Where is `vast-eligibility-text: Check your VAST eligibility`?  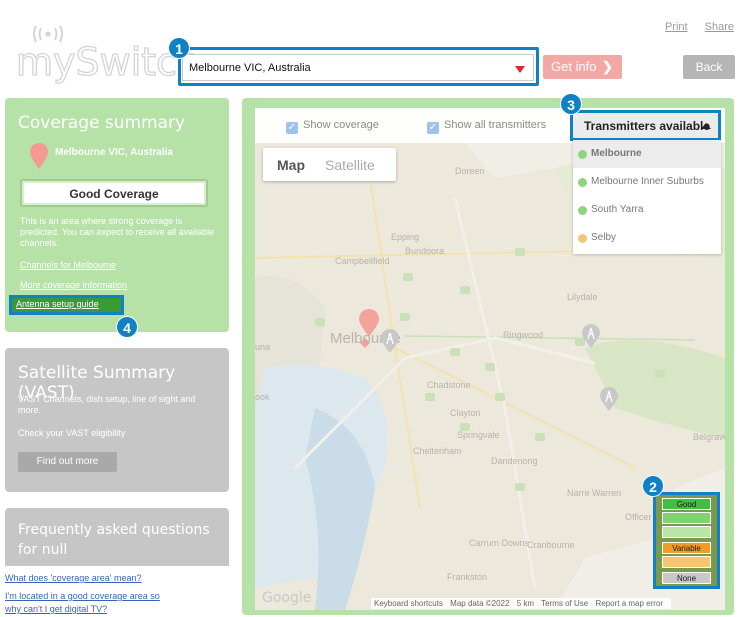
vast-eligibility-text: Check your VAST eligibility is located at coordinates (72, 433).